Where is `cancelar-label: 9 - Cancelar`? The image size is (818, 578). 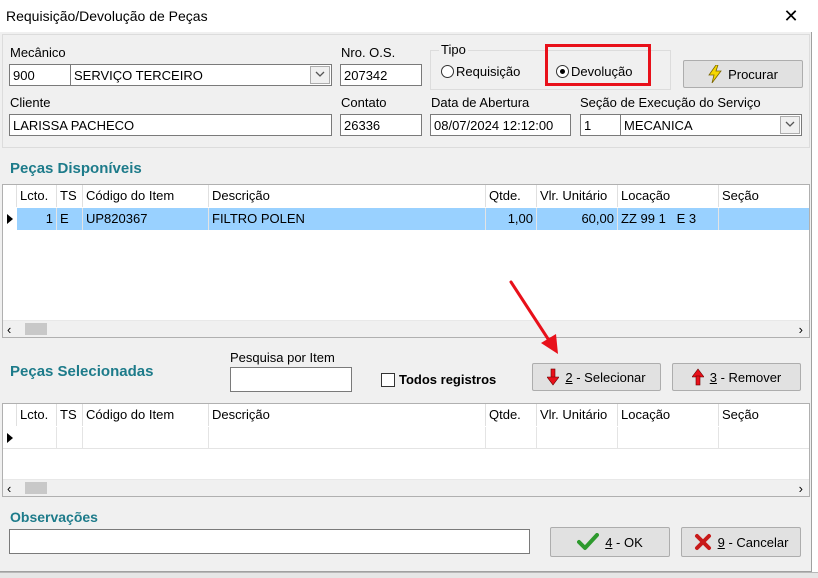
cancelar-label: 9 - Cancelar is located at coordinates (753, 542).